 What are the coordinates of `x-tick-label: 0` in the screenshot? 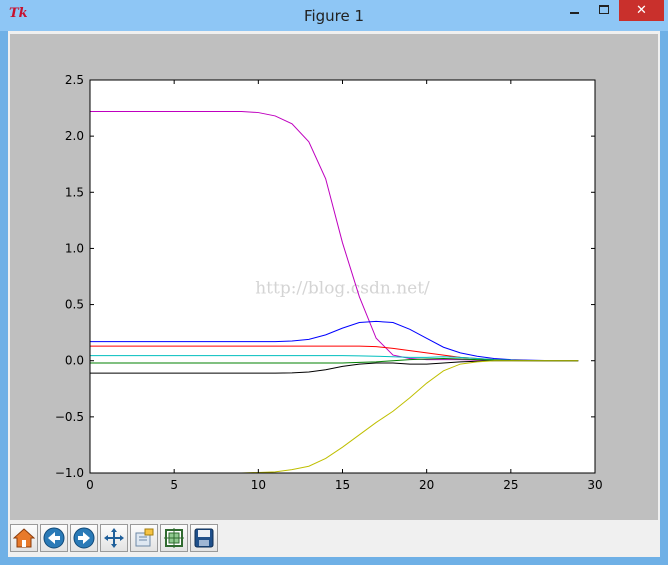 It's located at (90, 485).